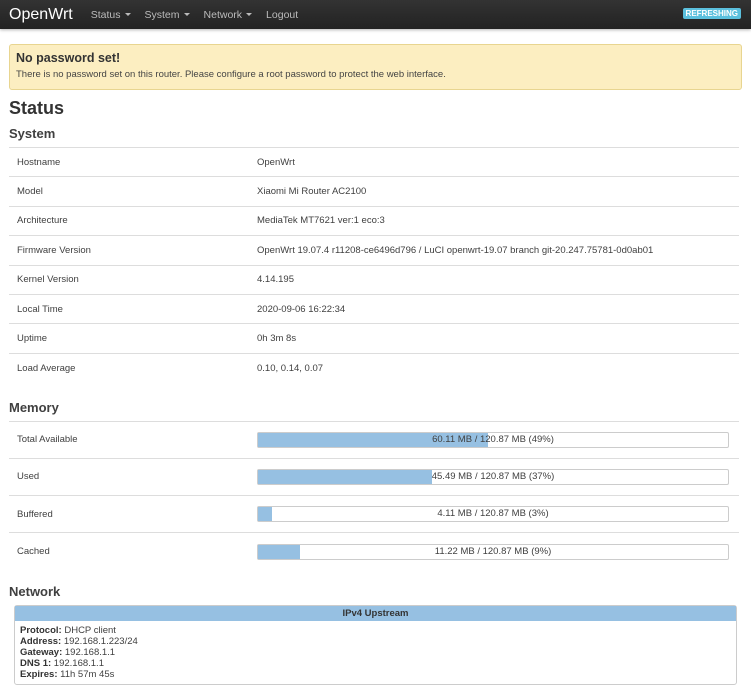 The width and height of the screenshot is (751, 700). I want to click on row-label: Model, so click(129, 191).